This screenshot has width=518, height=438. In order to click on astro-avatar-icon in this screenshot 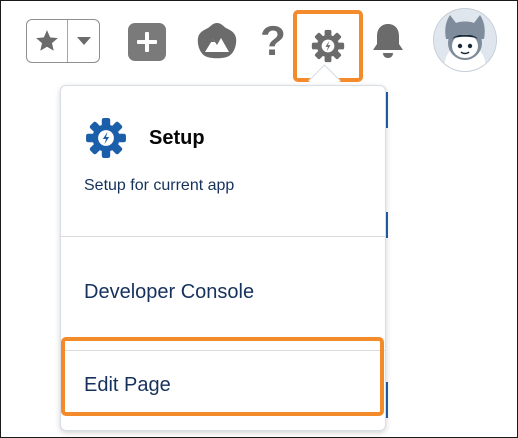, I will do `click(465, 40)`.